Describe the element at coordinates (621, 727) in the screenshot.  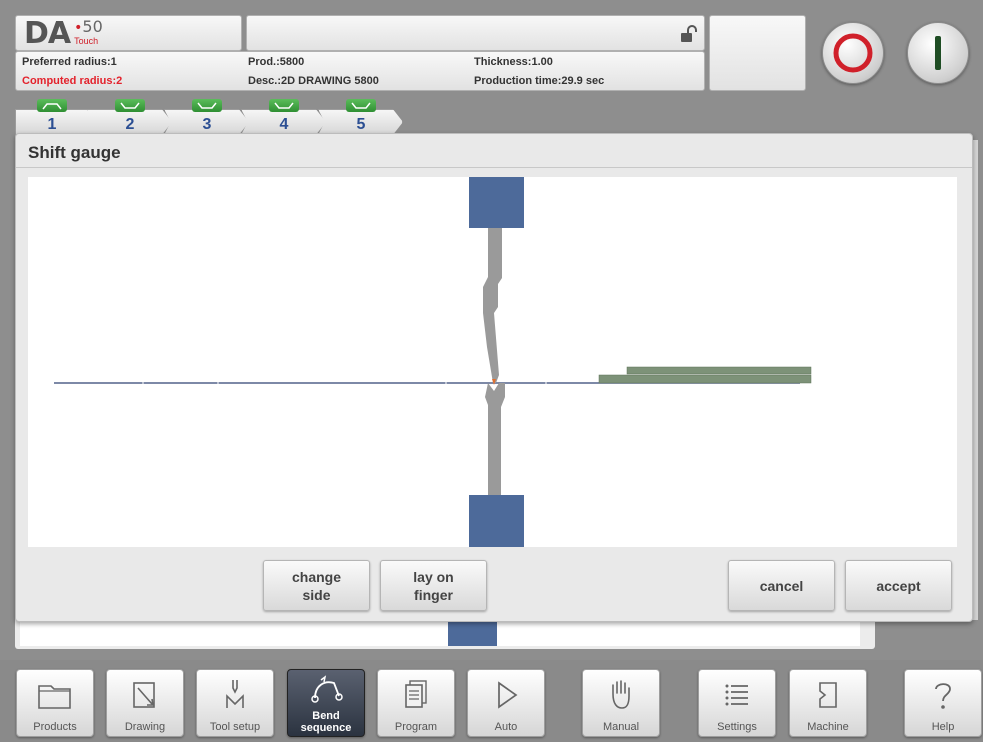
I see `nav-label: Manual` at that location.